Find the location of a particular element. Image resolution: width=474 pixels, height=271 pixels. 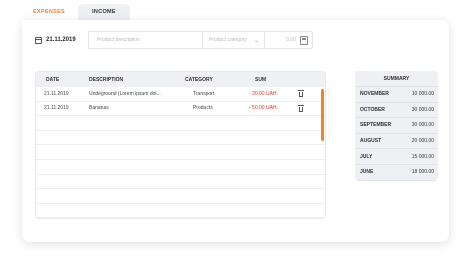

header-category: CATEGORY is located at coordinates (199, 79).